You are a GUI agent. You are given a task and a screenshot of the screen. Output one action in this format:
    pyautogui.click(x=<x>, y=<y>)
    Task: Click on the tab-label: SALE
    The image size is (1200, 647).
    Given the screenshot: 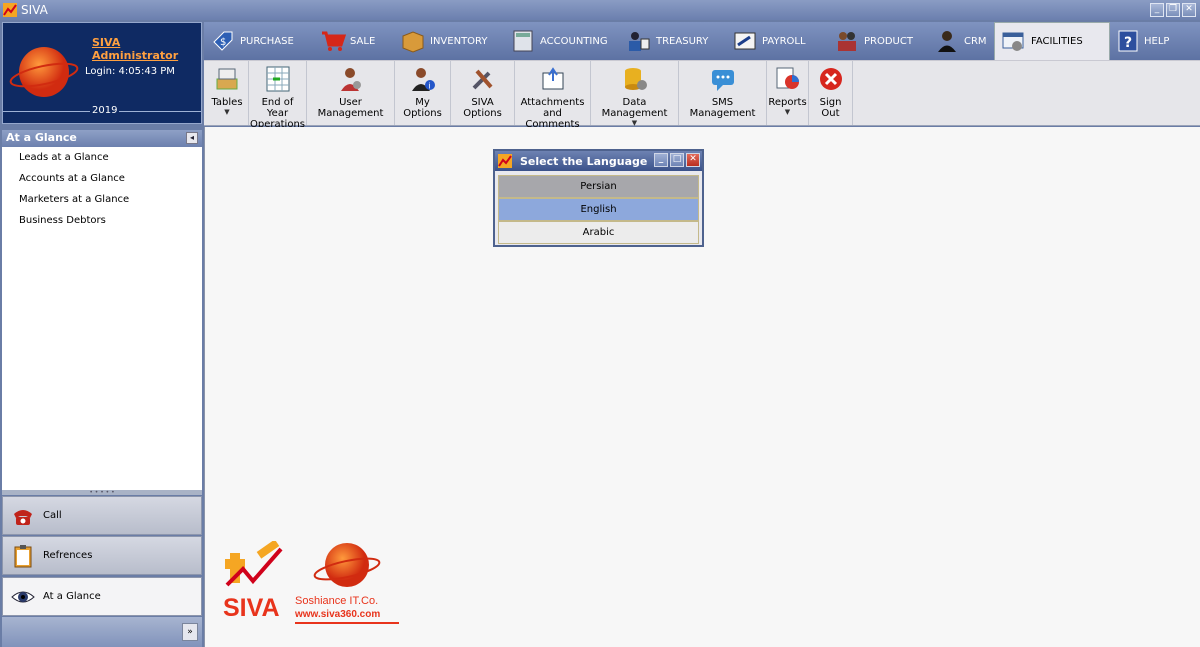 What is the action you would take?
    pyautogui.click(x=363, y=41)
    